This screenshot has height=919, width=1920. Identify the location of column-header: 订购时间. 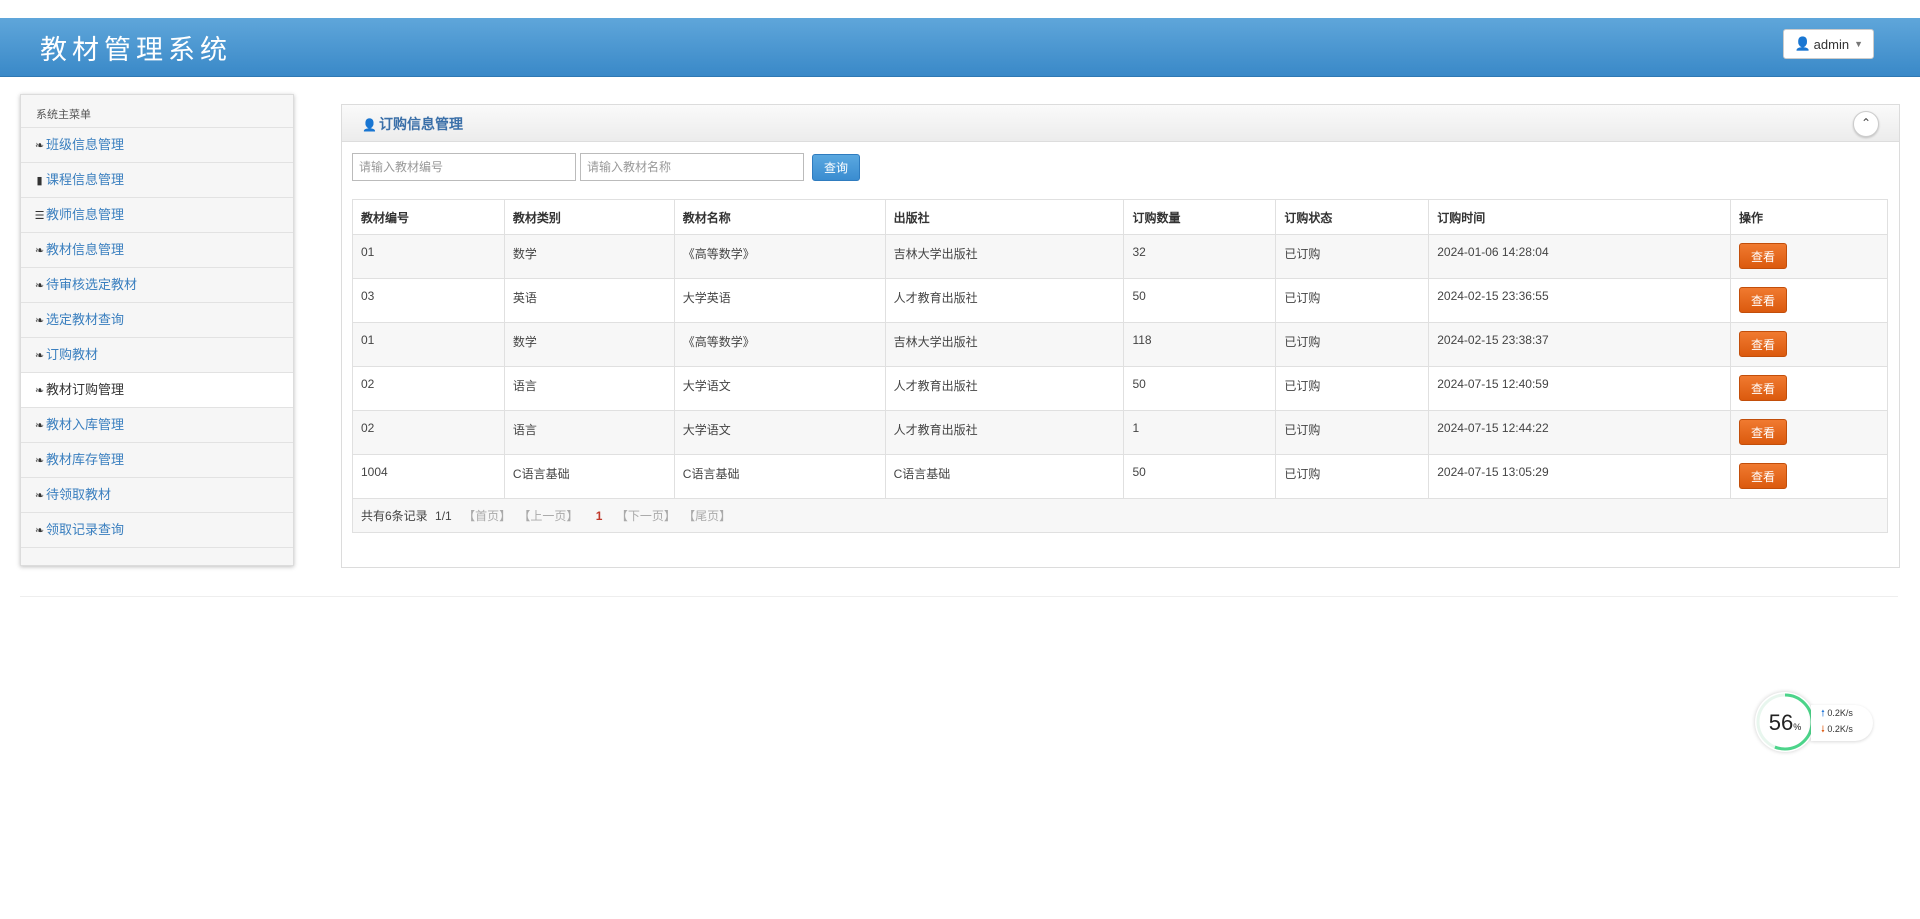
(1580, 217).